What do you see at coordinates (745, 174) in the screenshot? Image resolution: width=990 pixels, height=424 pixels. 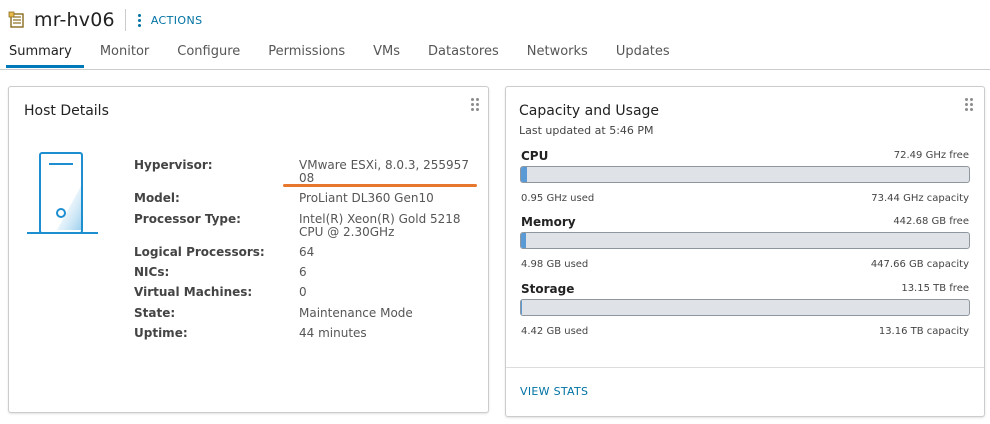 I see `cpu-usage-bar` at bounding box center [745, 174].